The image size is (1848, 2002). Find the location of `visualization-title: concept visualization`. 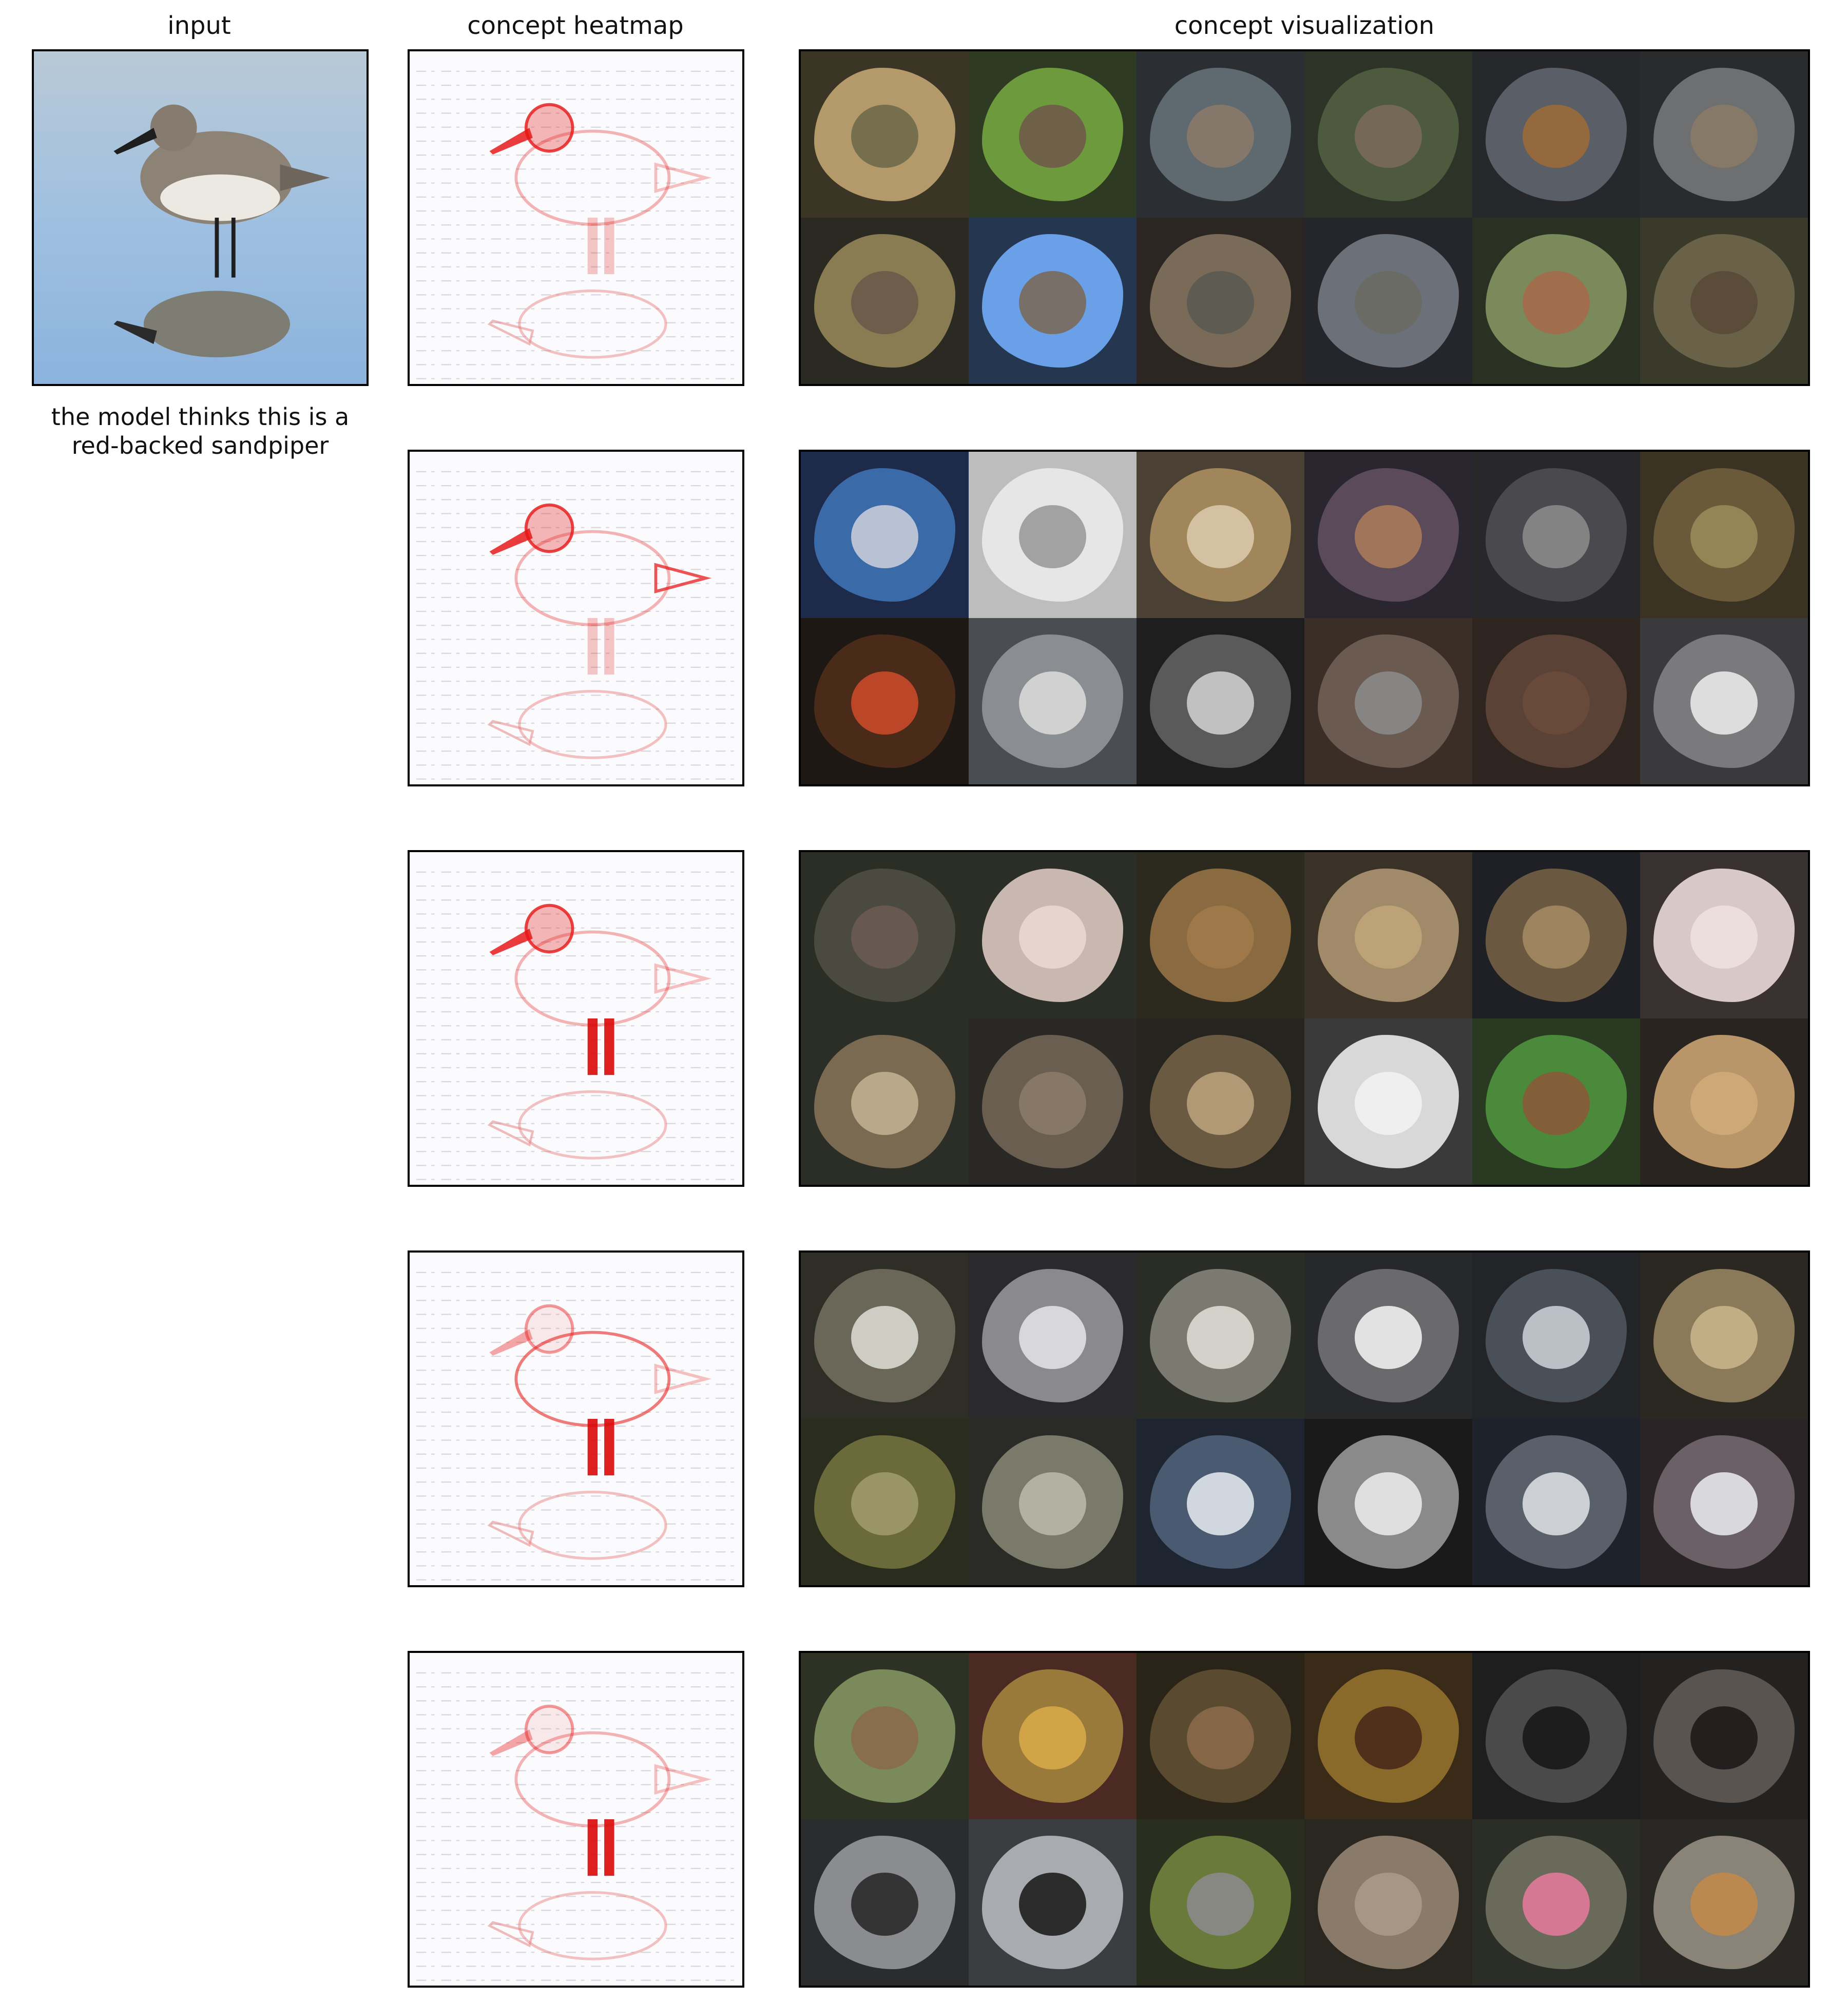

visualization-title: concept visualization is located at coordinates (1304, 25).